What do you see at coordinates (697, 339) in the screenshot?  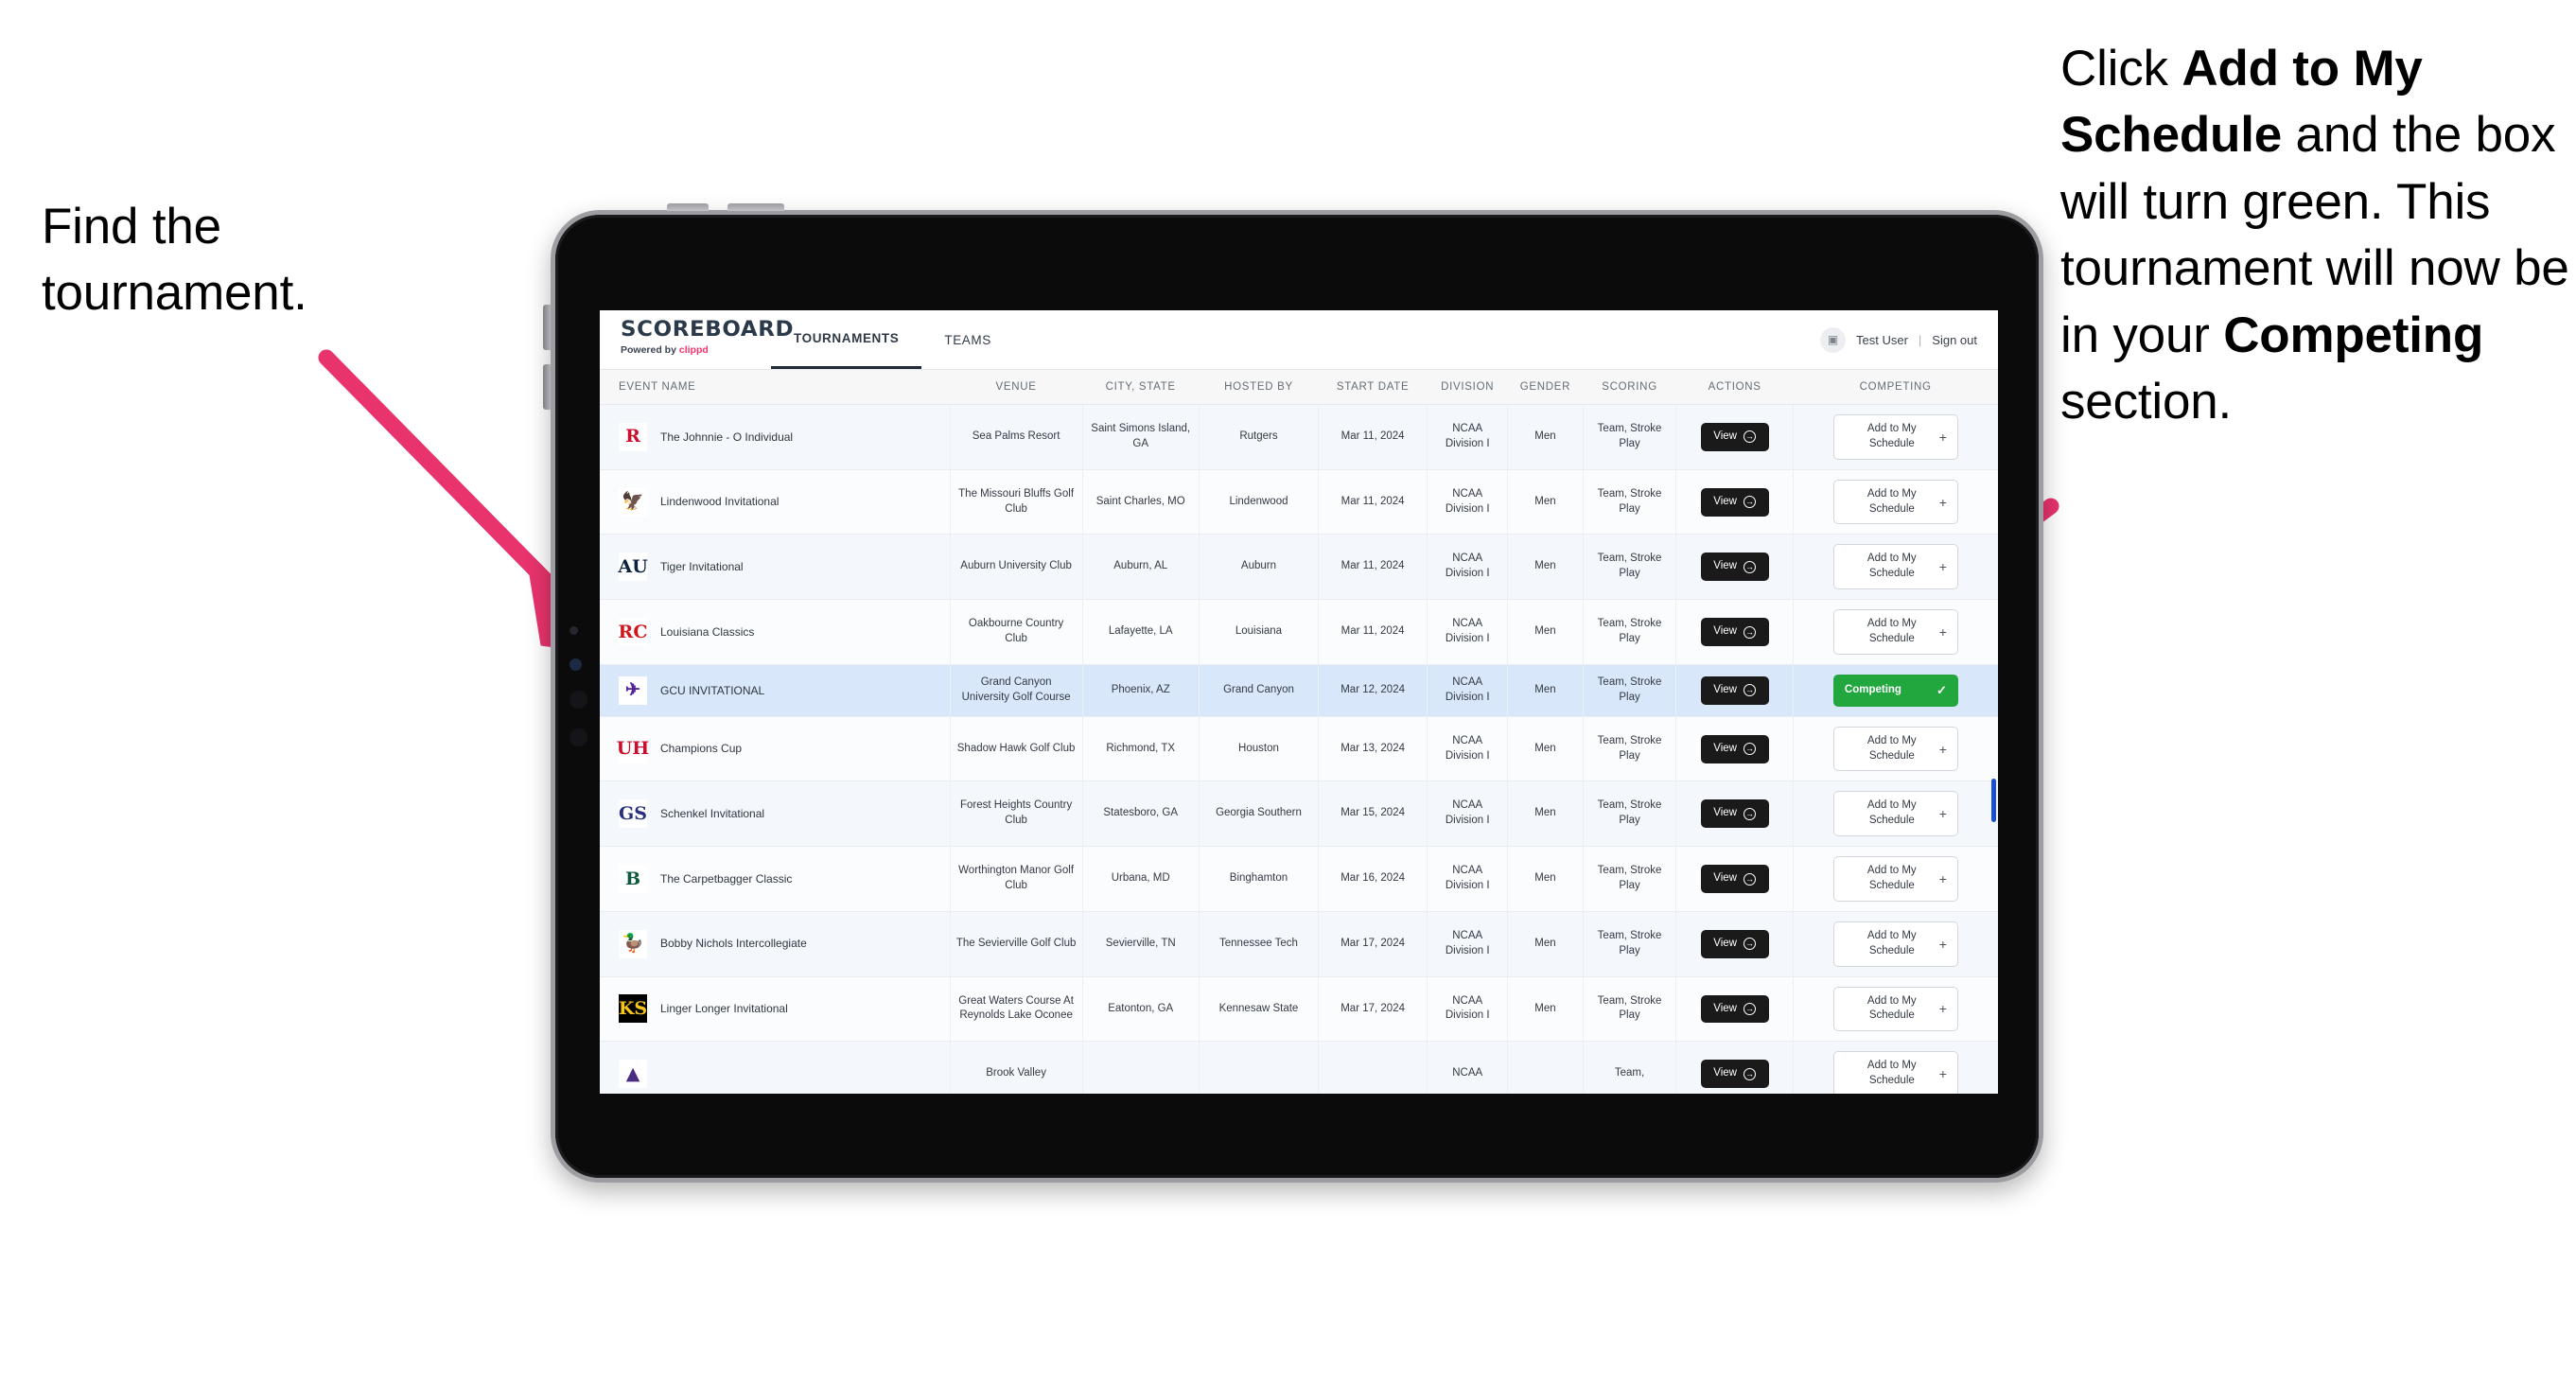 I see `brand-logo: SCOREBOARD Powered by clippd` at bounding box center [697, 339].